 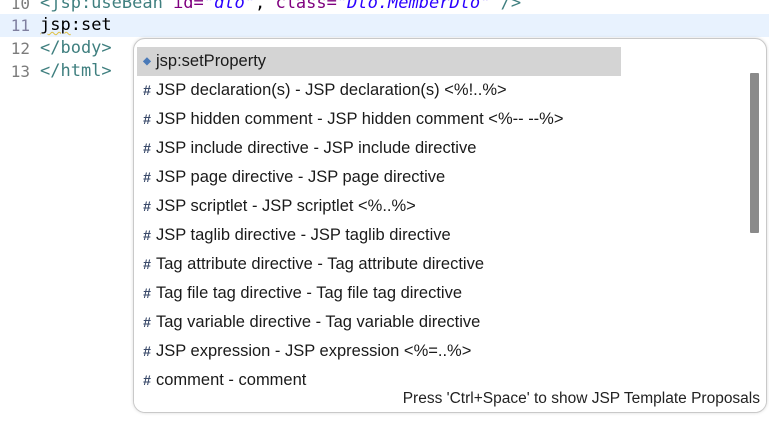 I want to click on code-token: :set, so click(x=91, y=25).